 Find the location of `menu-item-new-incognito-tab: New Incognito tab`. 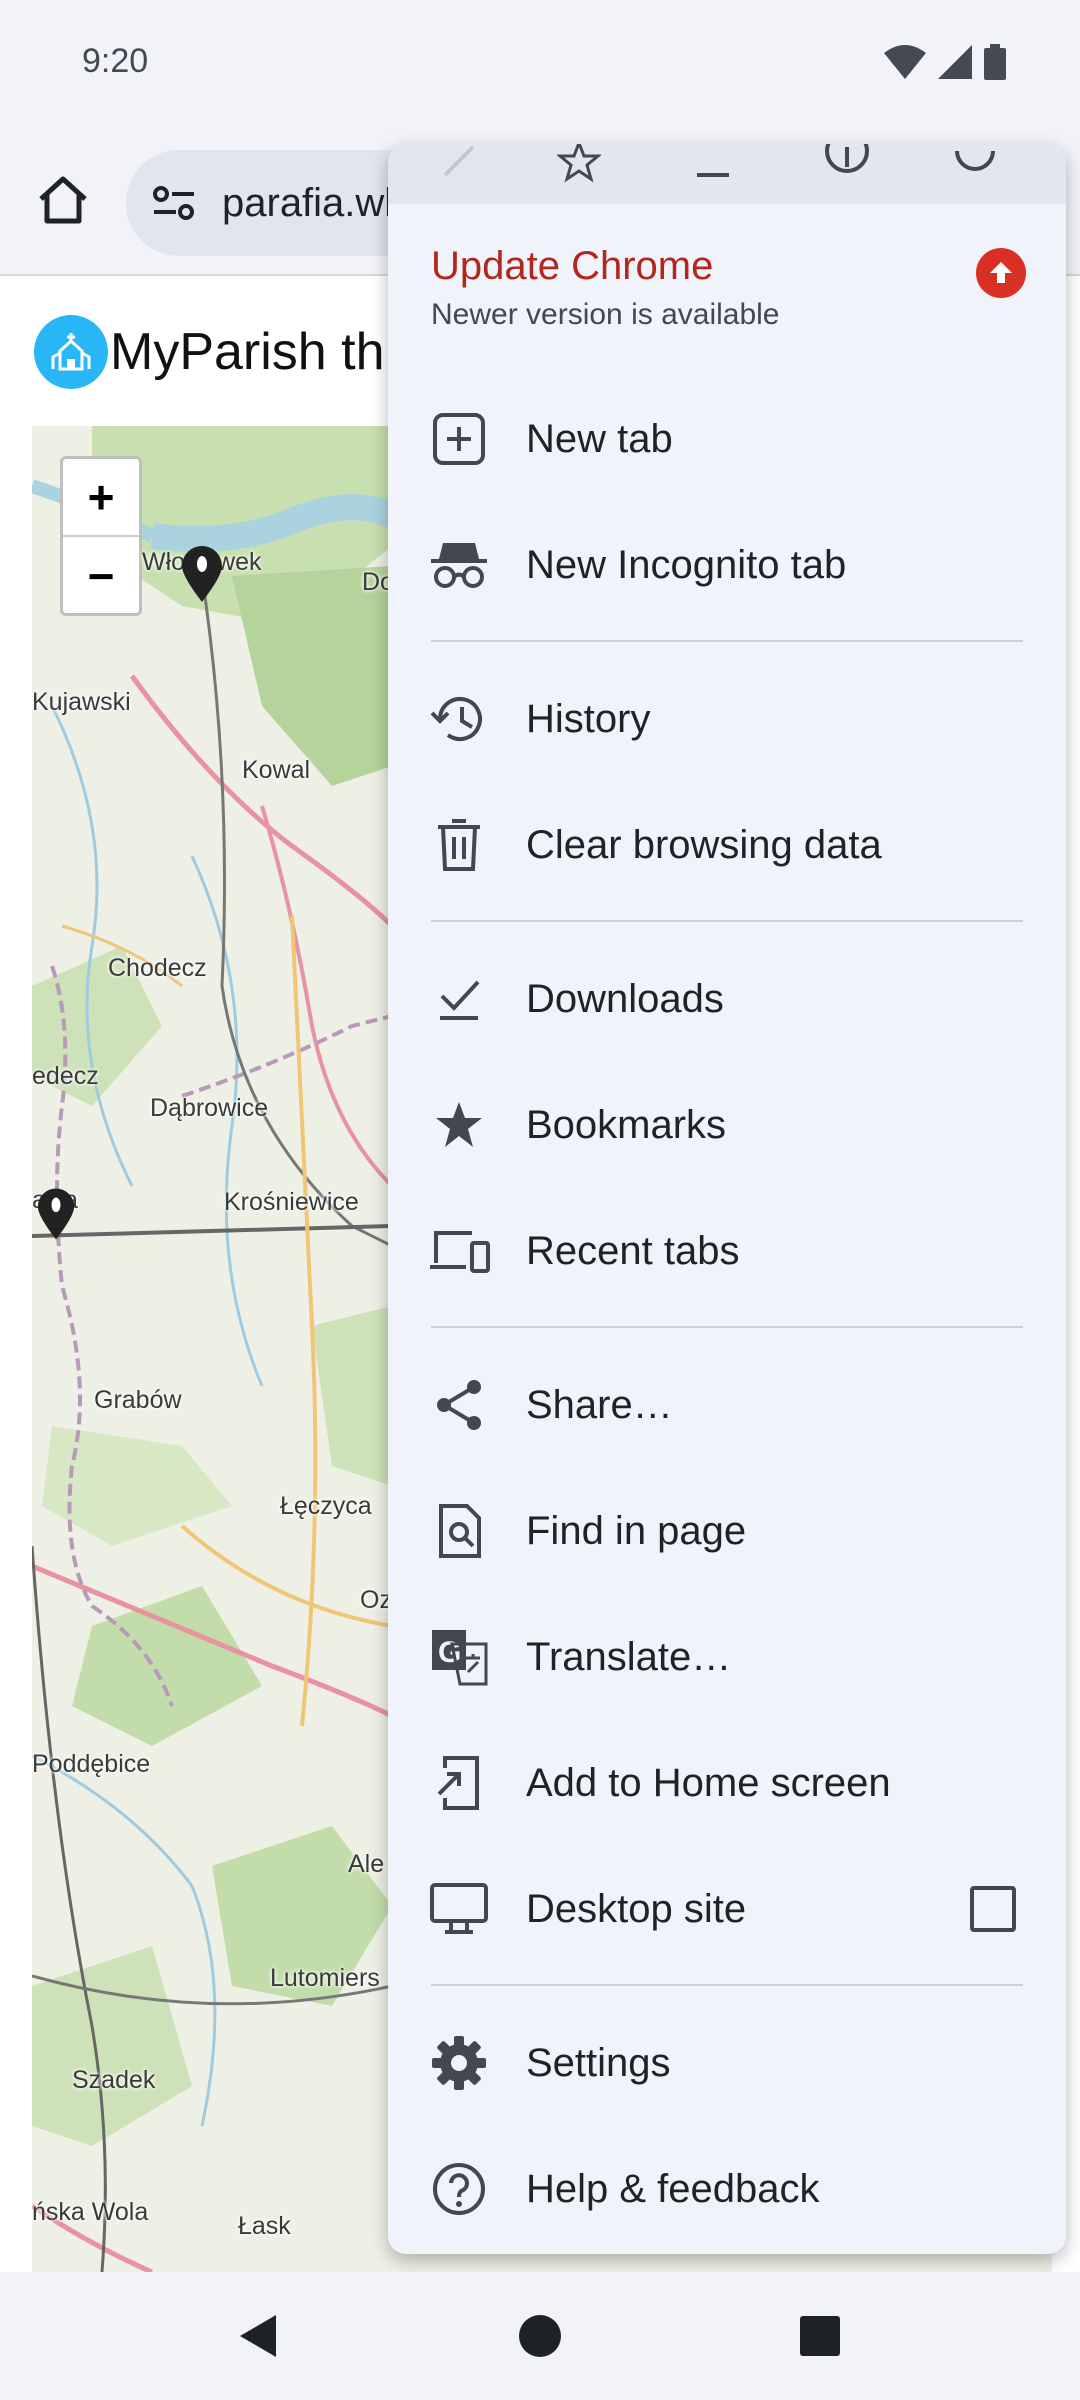

menu-item-new-incognito-tab: New Incognito tab is located at coordinates (727, 565).